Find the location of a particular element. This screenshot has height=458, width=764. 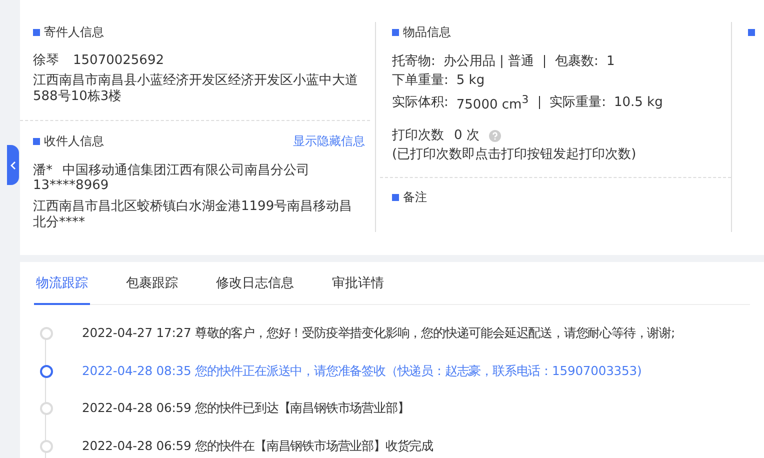

section-title: 收件人信息 is located at coordinates (74, 141).